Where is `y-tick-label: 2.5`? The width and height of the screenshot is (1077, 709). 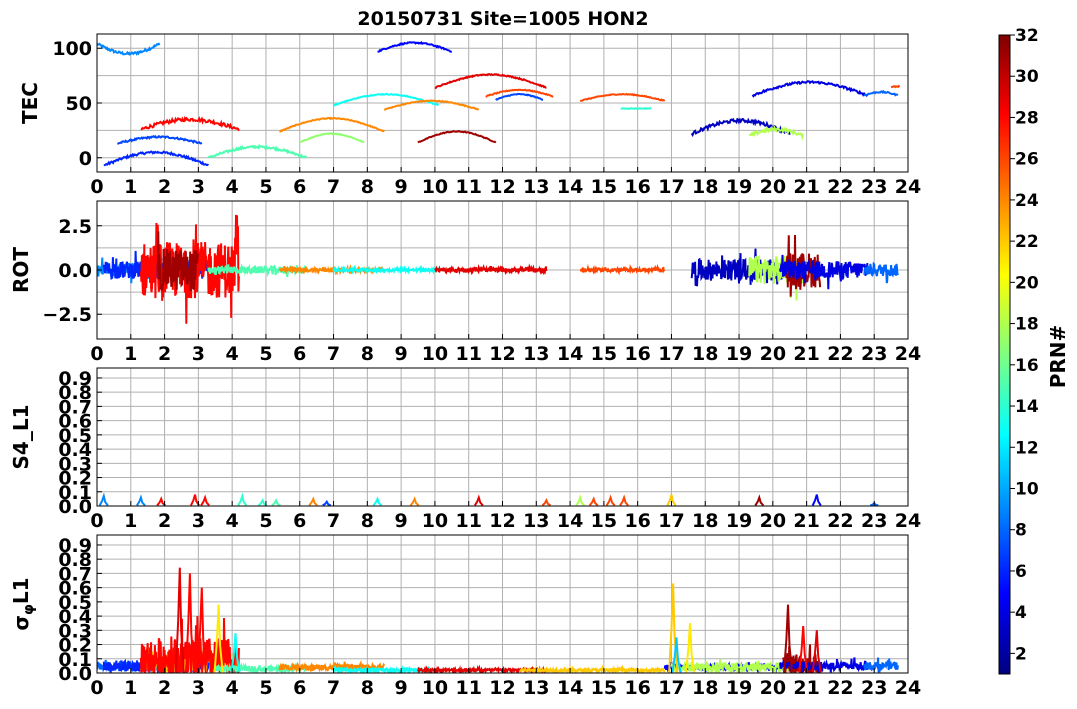
y-tick-label: 2.5 is located at coordinates (75, 227).